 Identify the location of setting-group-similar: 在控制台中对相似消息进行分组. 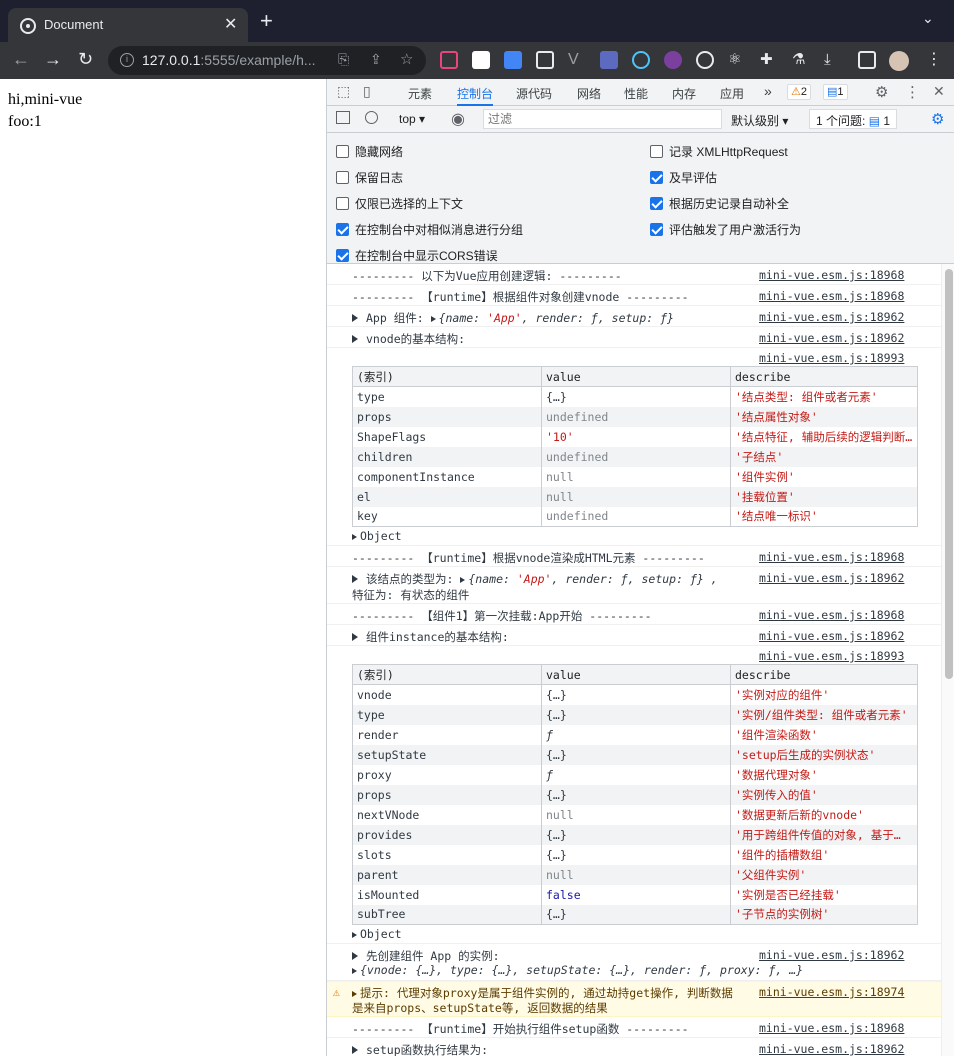
(429, 229).